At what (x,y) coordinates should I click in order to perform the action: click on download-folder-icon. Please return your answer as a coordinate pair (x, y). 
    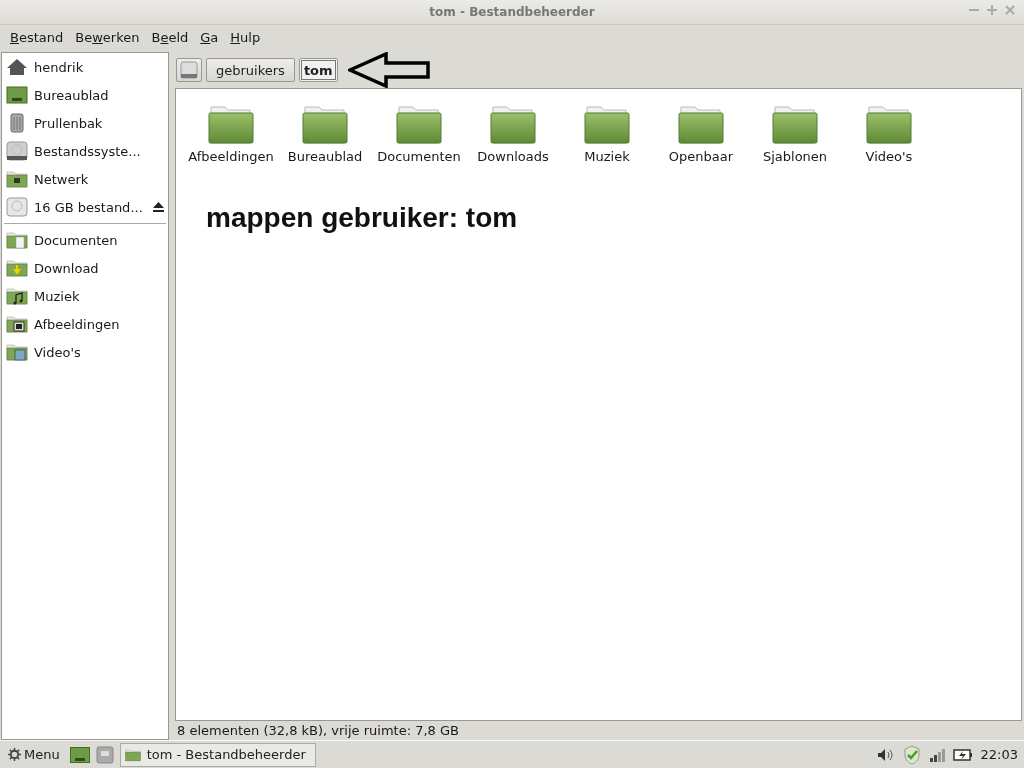
    Looking at the image, I should click on (17, 268).